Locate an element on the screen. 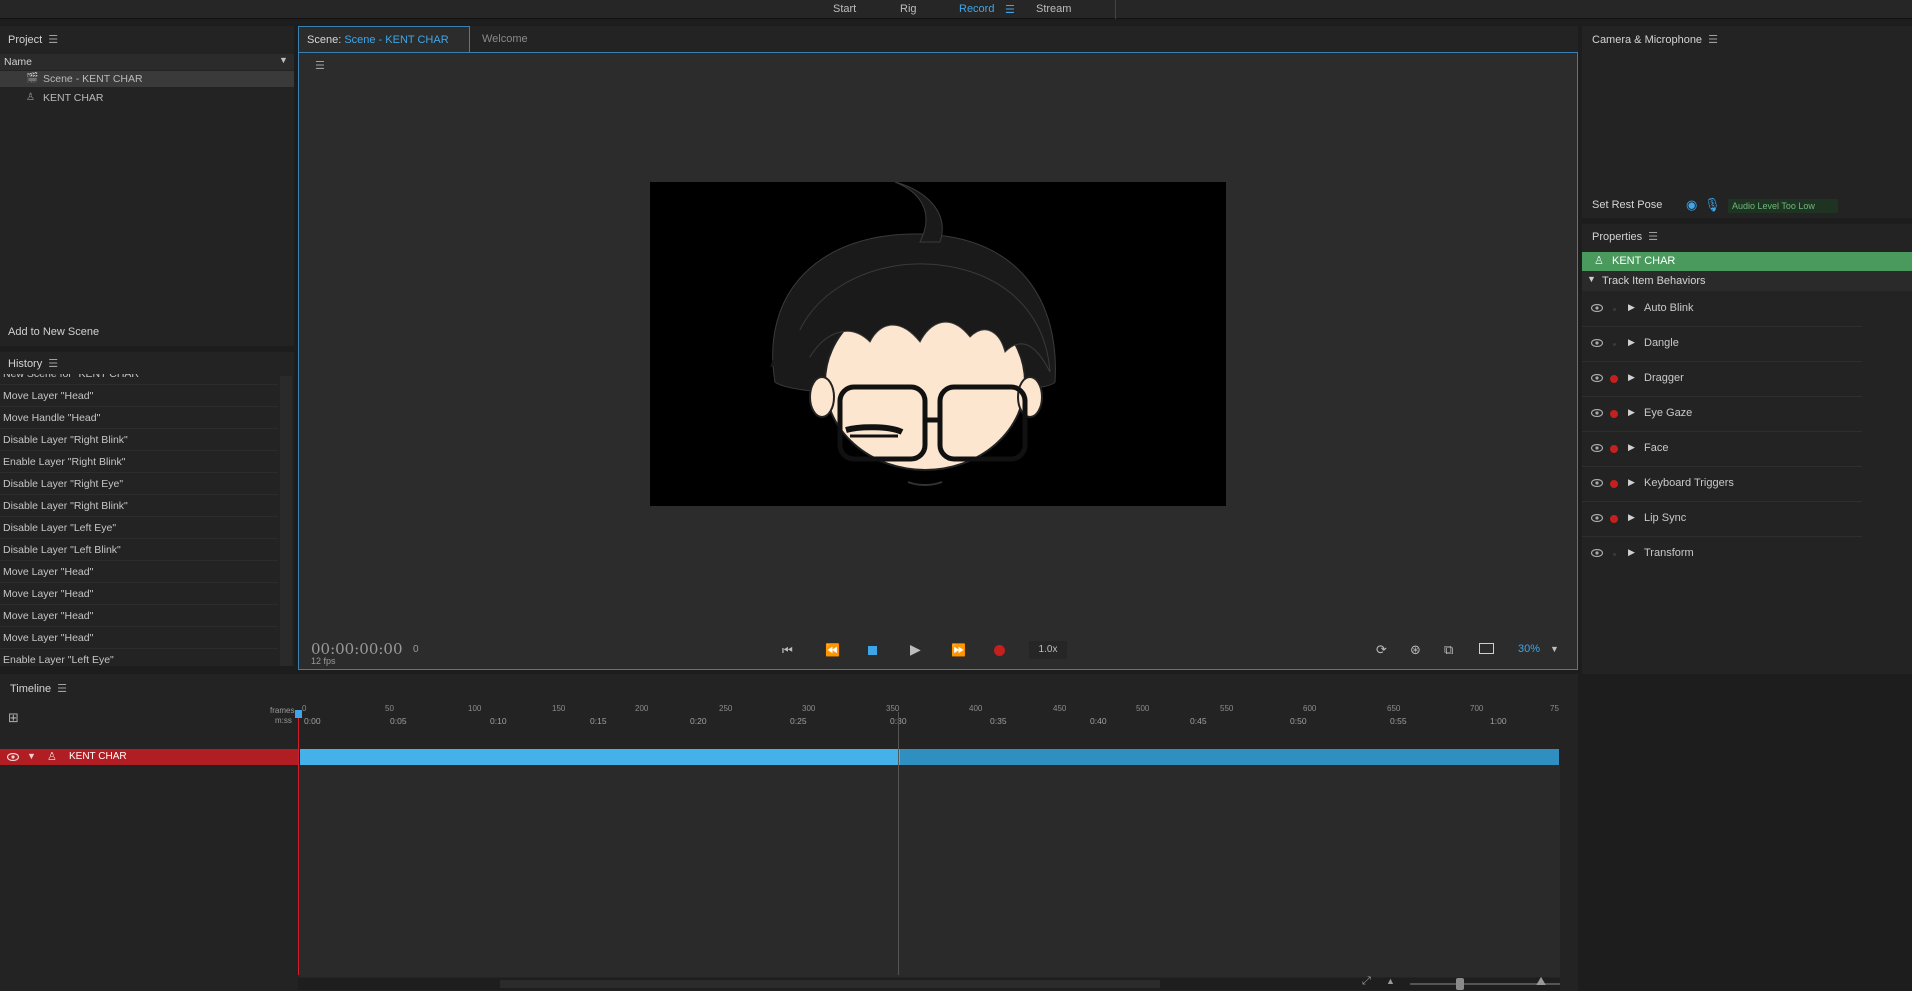 Image resolution: width=1912 pixels, height=991 pixels. behavior-lip-sync: ▶ Lip Sync is located at coordinates (1722, 519).